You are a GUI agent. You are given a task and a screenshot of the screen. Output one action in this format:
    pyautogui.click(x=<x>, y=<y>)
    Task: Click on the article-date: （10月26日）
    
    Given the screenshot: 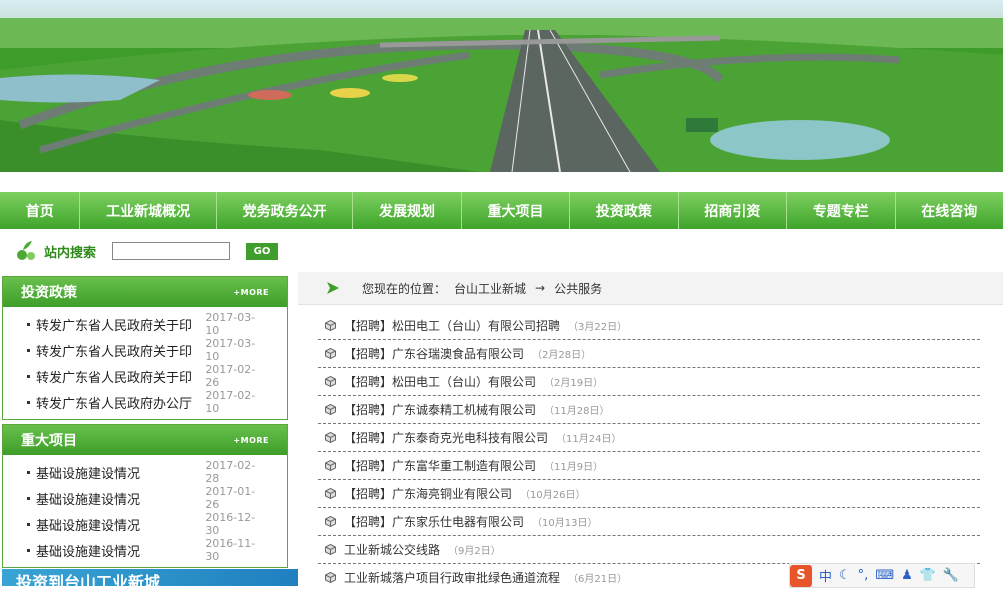 What is the action you would take?
    pyautogui.click(x=553, y=495)
    